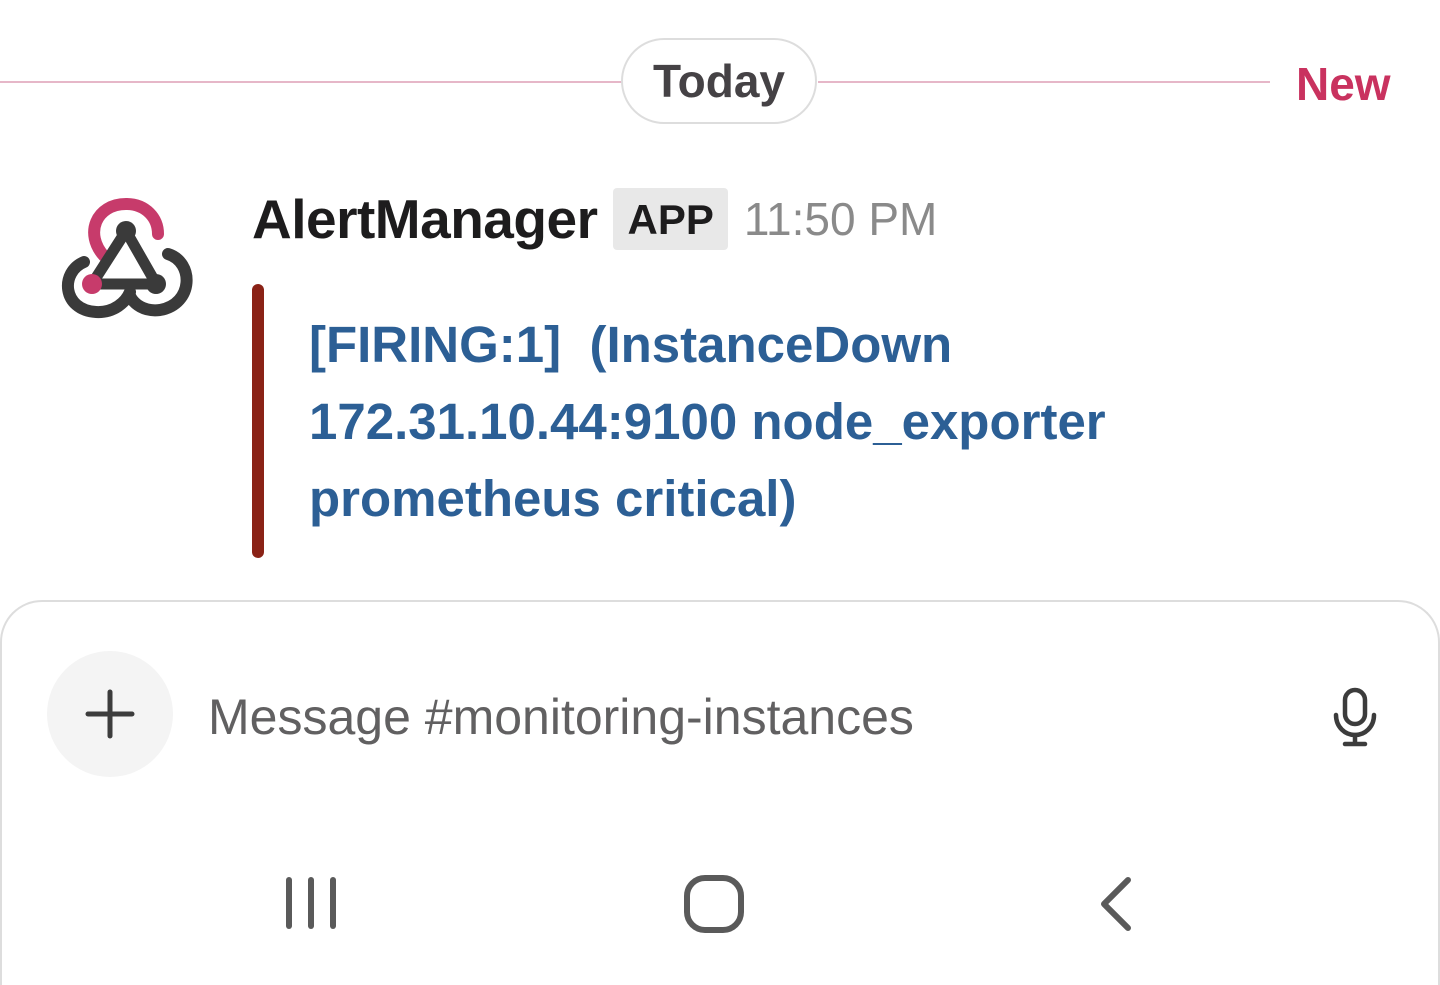 This screenshot has height=985, width=1440. What do you see at coordinates (670, 219) in the screenshot?
I see `app-badge: APP` at bounding box center [670, 219].